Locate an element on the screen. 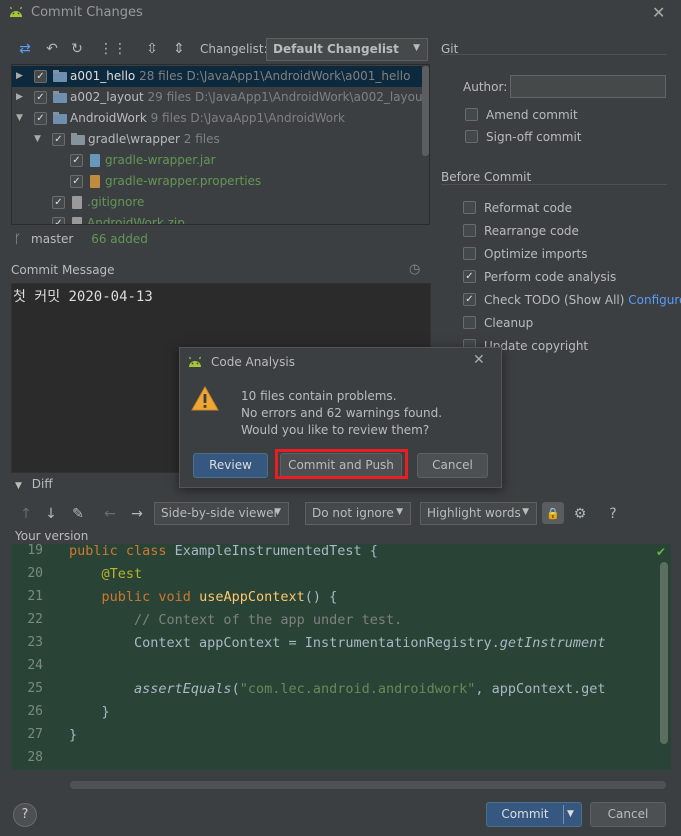 The image size is (681, 836). collapse-all-icon: ⇕ is located at coordinates (179, 49).